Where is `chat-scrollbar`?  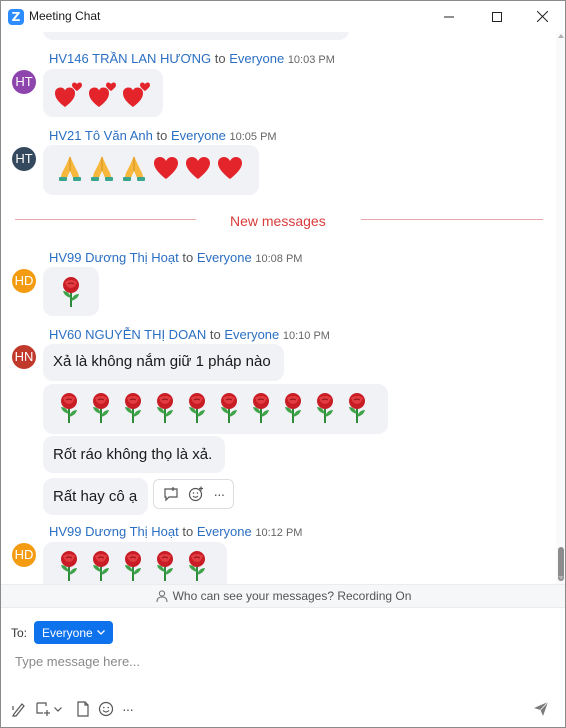 chat-scrollbar is located at coordinates (560, 308).